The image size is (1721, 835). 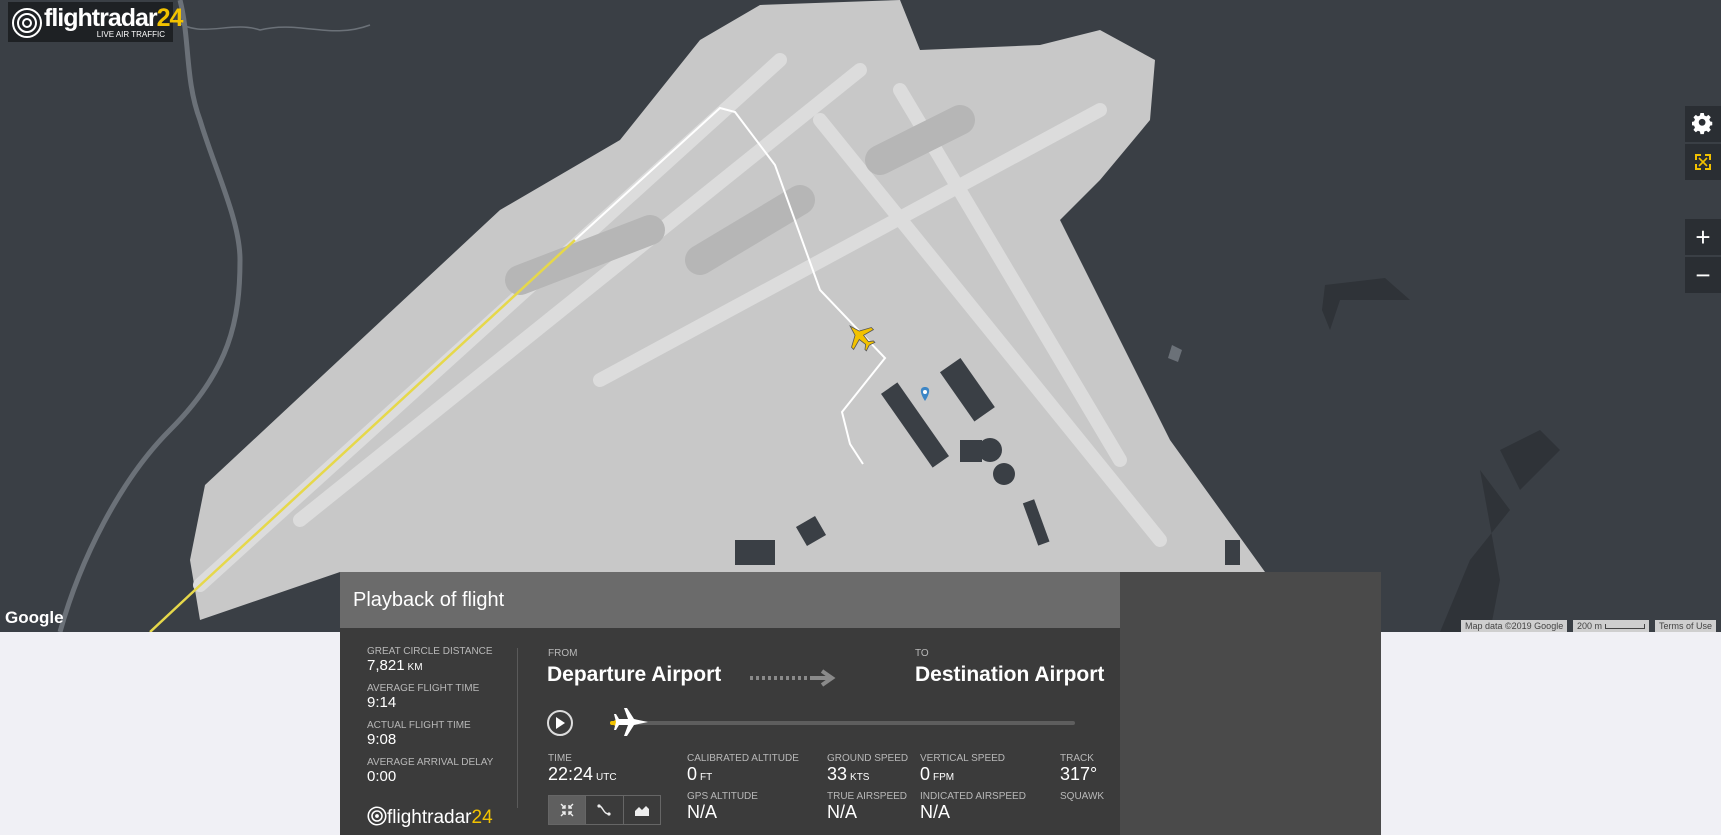 What do you see at coordinates (130, 34) in the screenshot?
I see `logo-tagline: LIVE AIR TRAFFIC` at bounding box center [130, 34].